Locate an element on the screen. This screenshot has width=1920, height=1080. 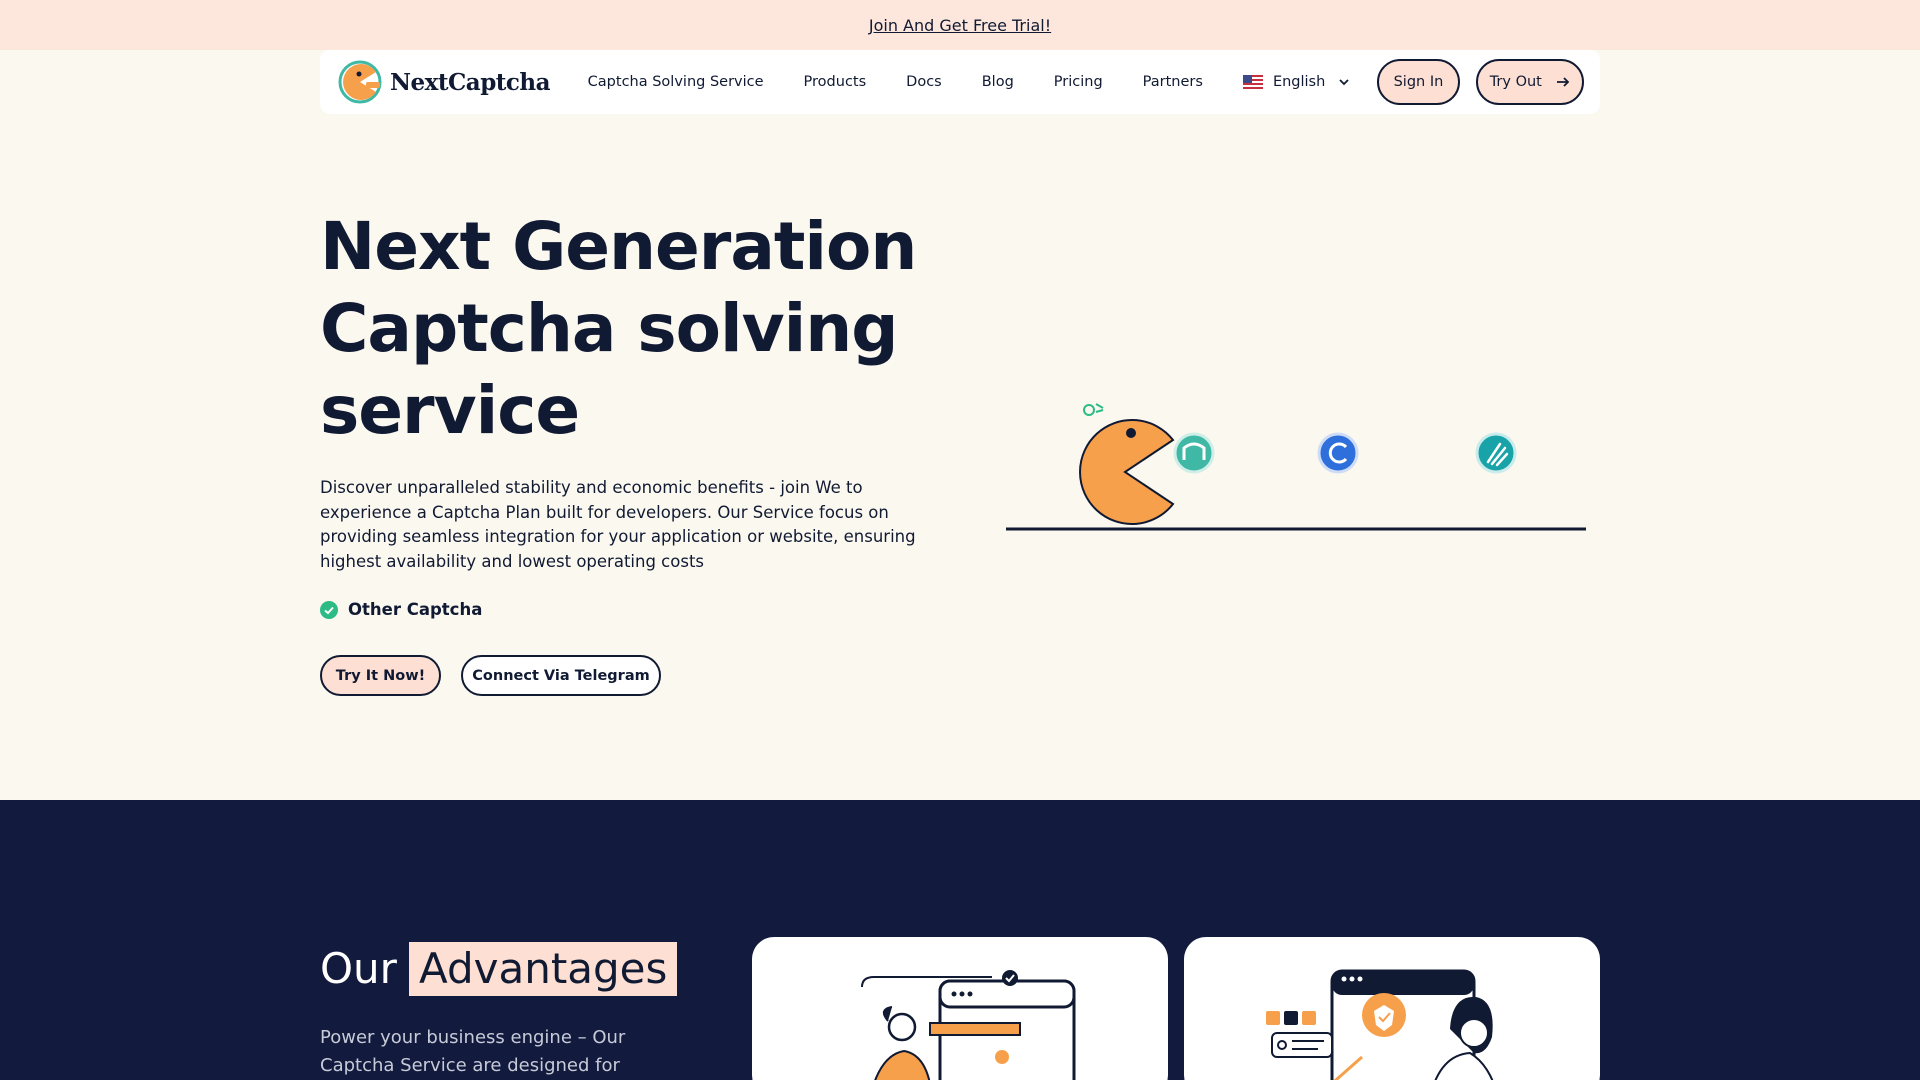
language-selector: English is located at coordinates (1296, 82).